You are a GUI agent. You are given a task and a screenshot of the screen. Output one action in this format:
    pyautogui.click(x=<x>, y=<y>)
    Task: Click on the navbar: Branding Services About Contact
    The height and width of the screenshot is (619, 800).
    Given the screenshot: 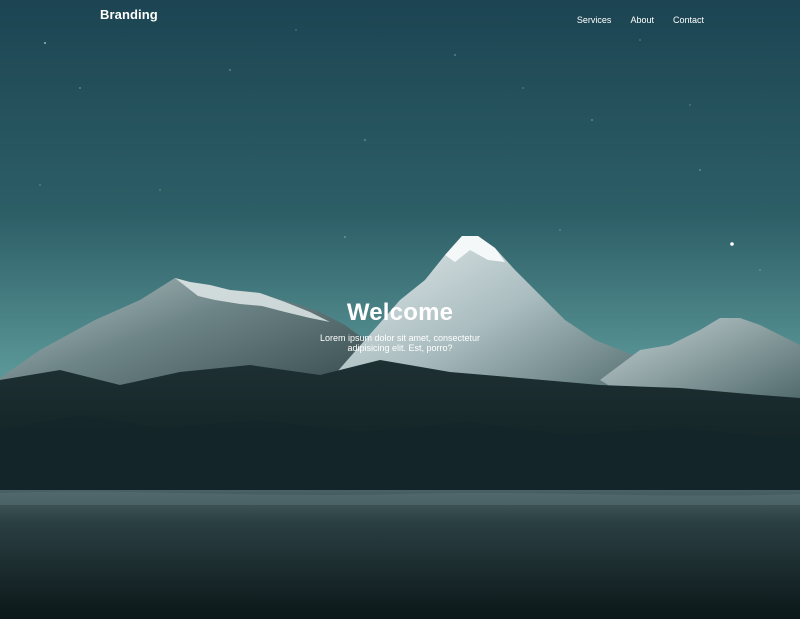 What is the action you would take?
    pyautogui.click(x=400, y=15)
    